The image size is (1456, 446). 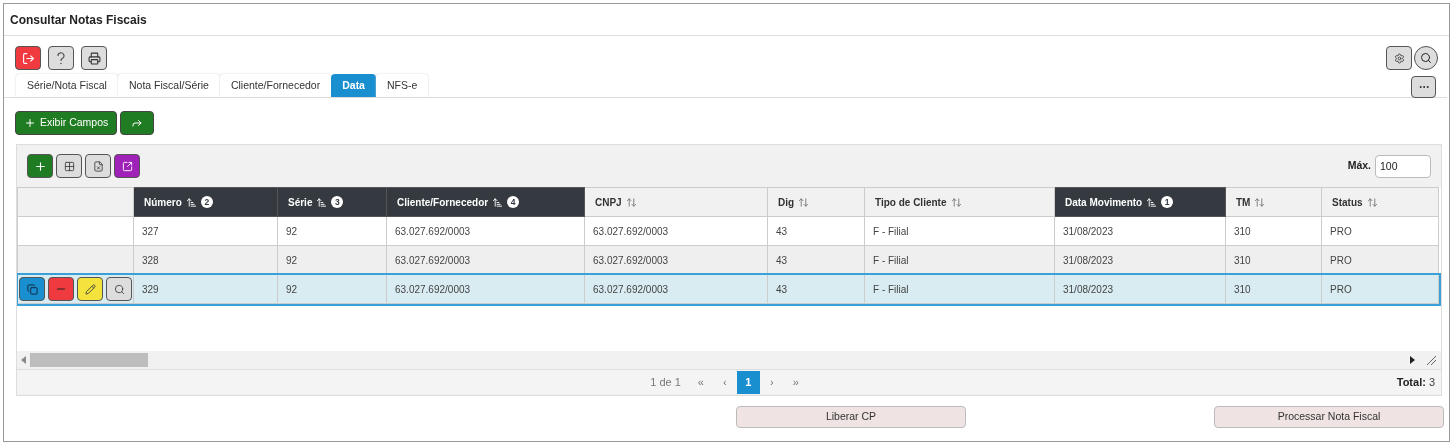 What do you see at coordinates (1347, 202) in the screenshot?
I see `column-label: Status` at bounding box center [1347, 202].